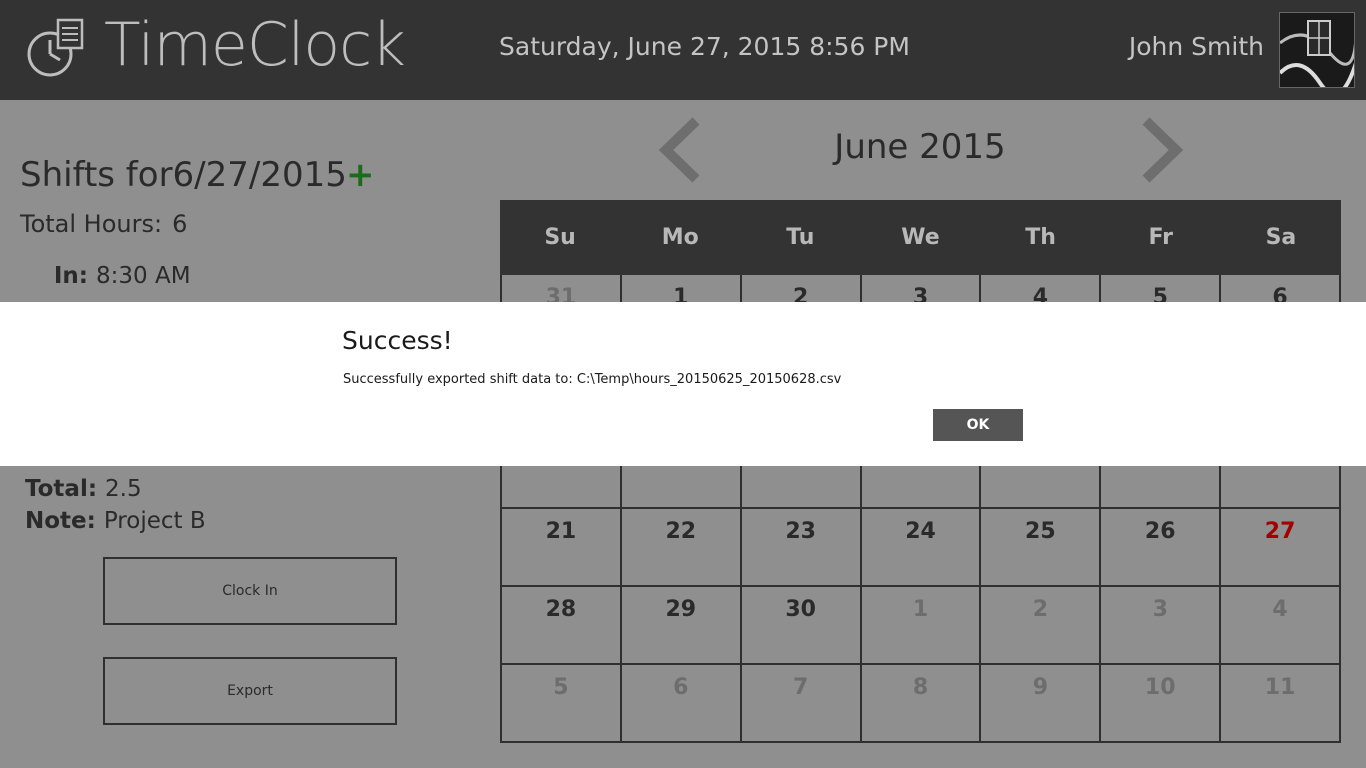  I want to click on calendar-day: 26, so click(1159, 547).